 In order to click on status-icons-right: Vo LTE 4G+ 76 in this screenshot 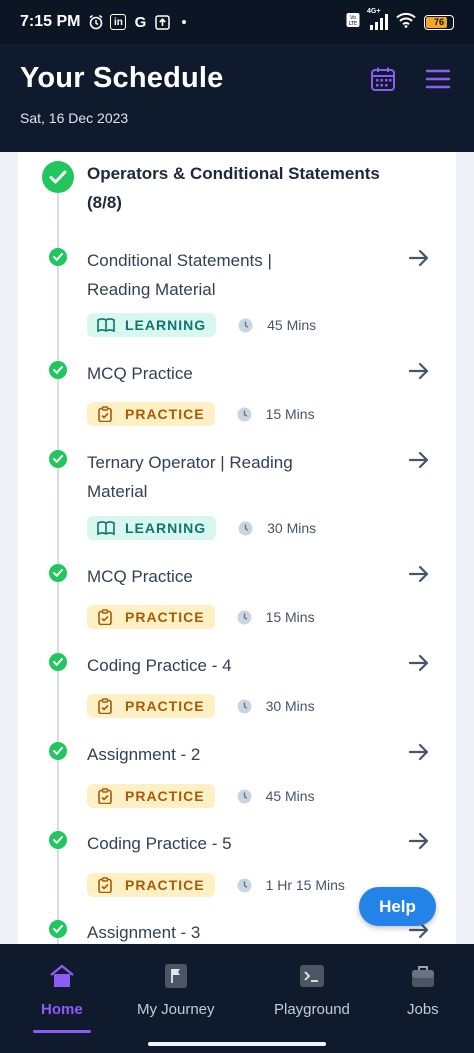, I will do `click(400, 20)`.